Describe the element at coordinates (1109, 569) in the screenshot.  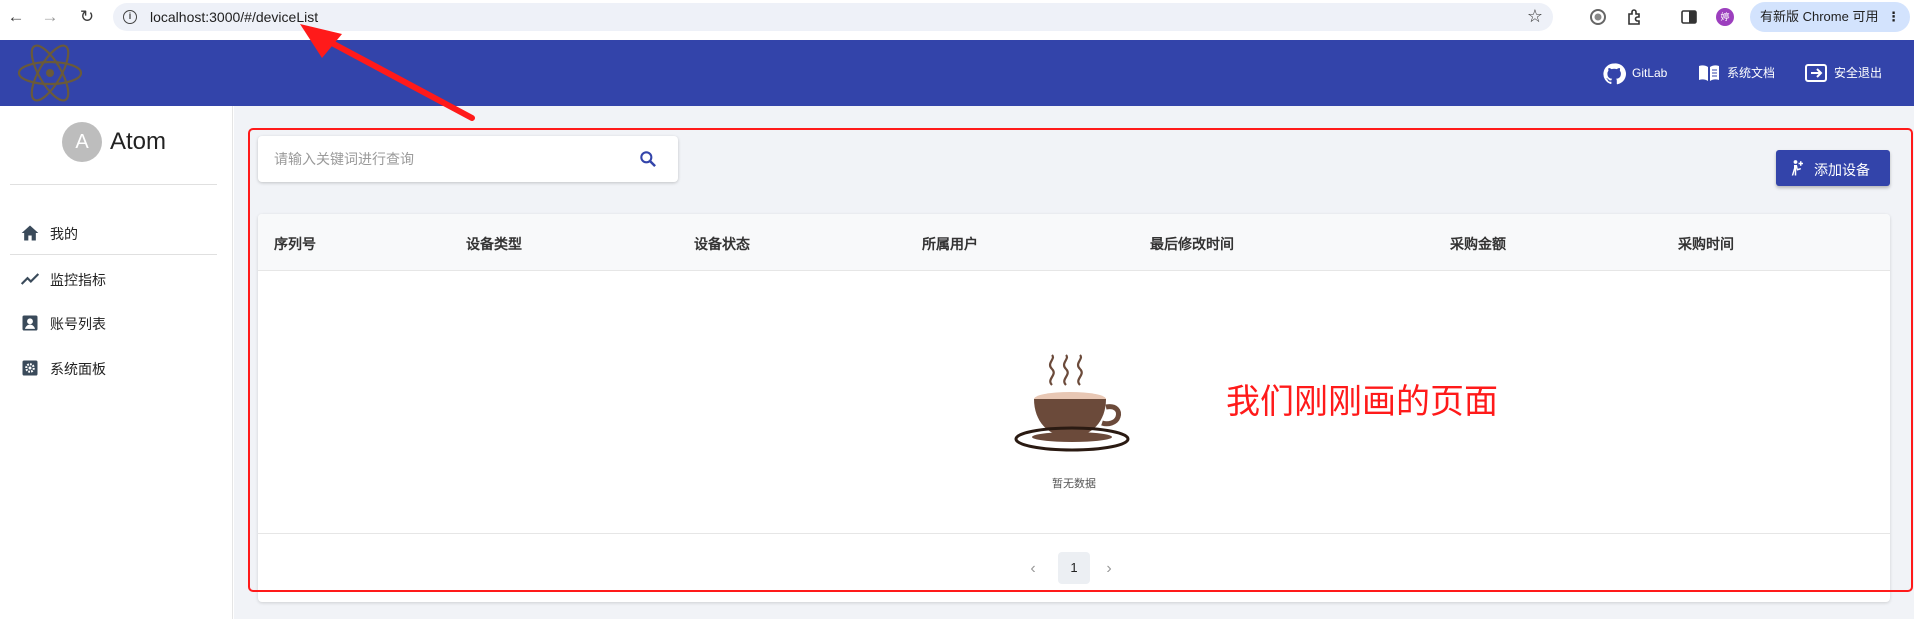
I see `chevron-right-icon: ›` at that location.